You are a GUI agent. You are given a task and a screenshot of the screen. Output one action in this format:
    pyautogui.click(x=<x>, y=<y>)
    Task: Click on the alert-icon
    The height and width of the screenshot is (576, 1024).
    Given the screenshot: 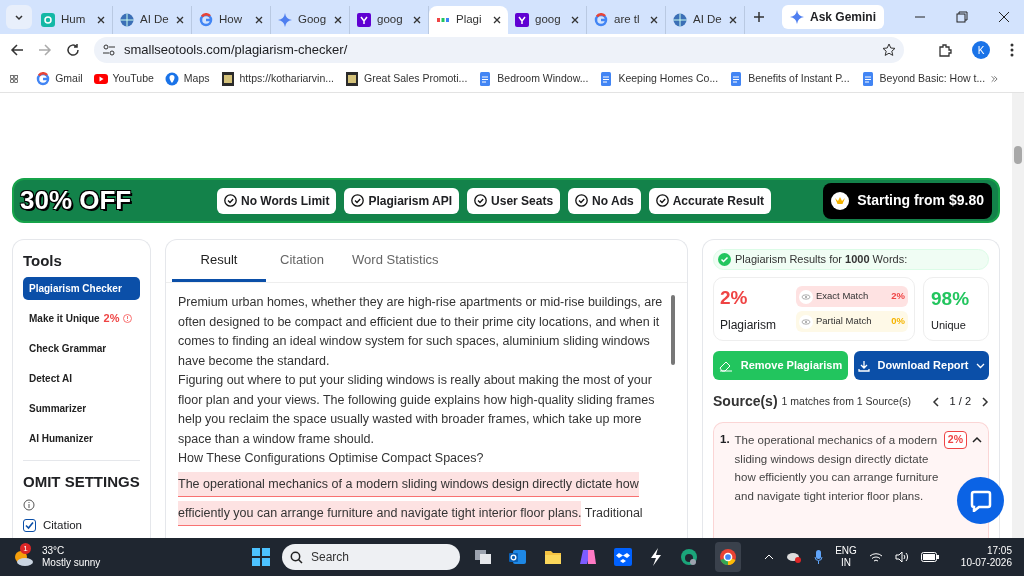 What is the action you would take?
    pyautogui.click(x=128, y=318)
    